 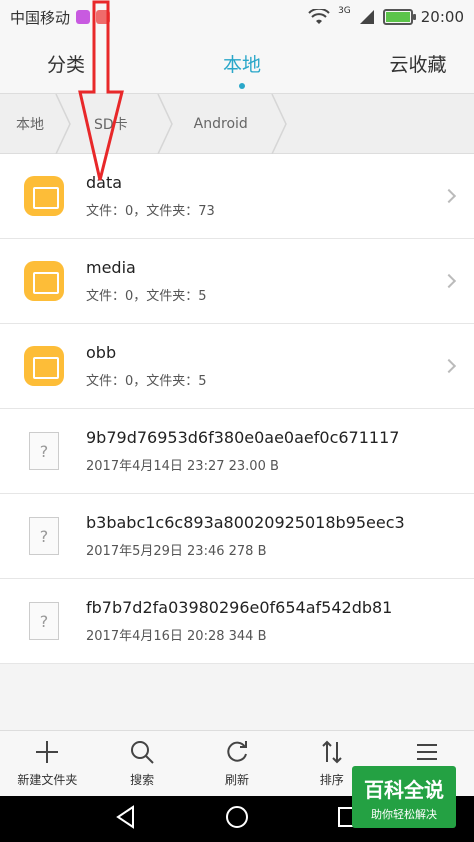 I want to click on search-button: 搜索, so click(x=142, y=763).